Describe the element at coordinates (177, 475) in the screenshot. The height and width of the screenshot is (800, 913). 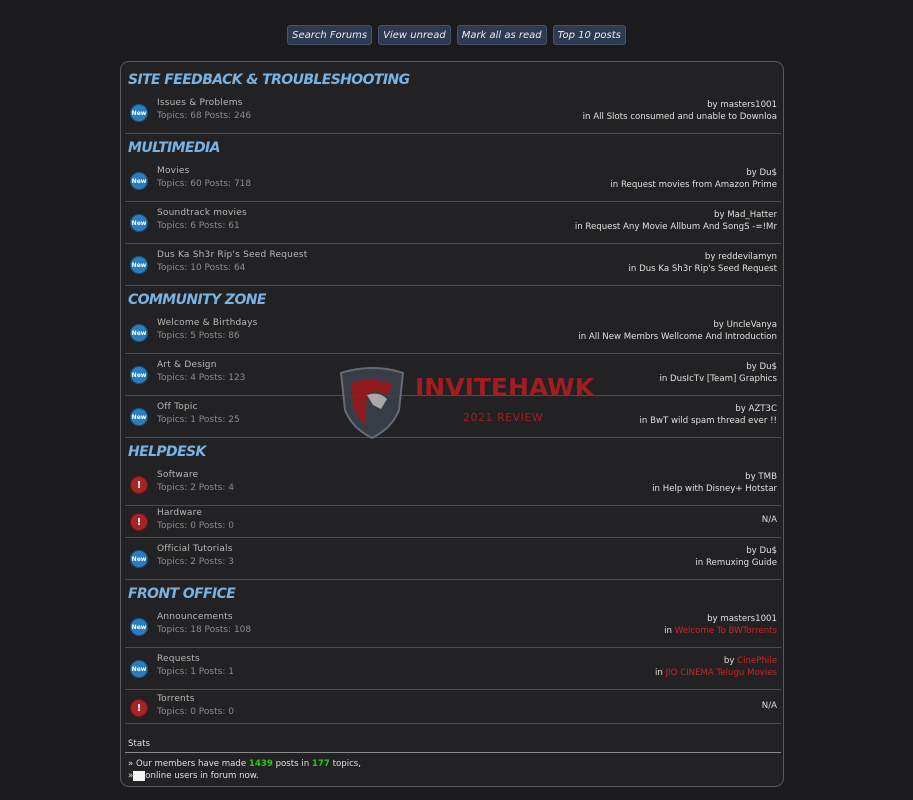
I see `forum-name: Software` at that location.